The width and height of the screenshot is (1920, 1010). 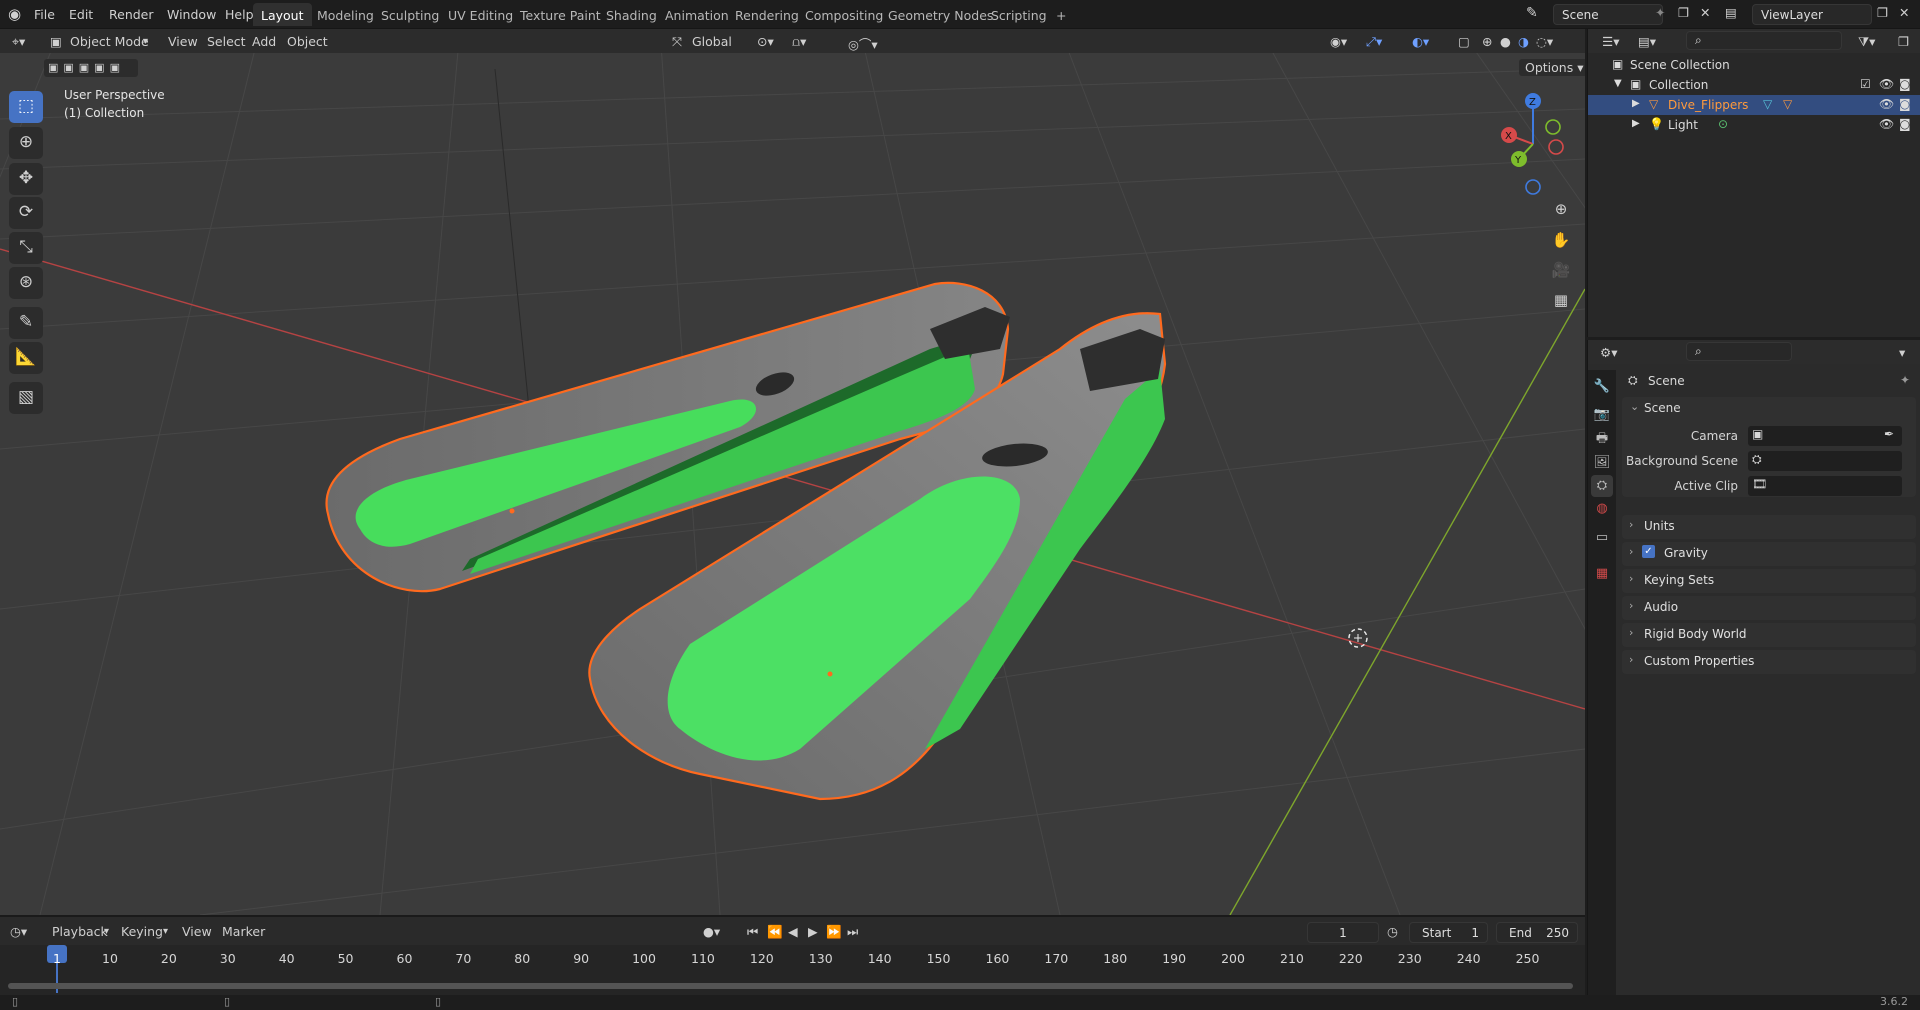 What do you see at coordinates (1561, 270) in the screenshot?
I see `camera-view-icon: 🎥` at bounding box center [1561, 270].